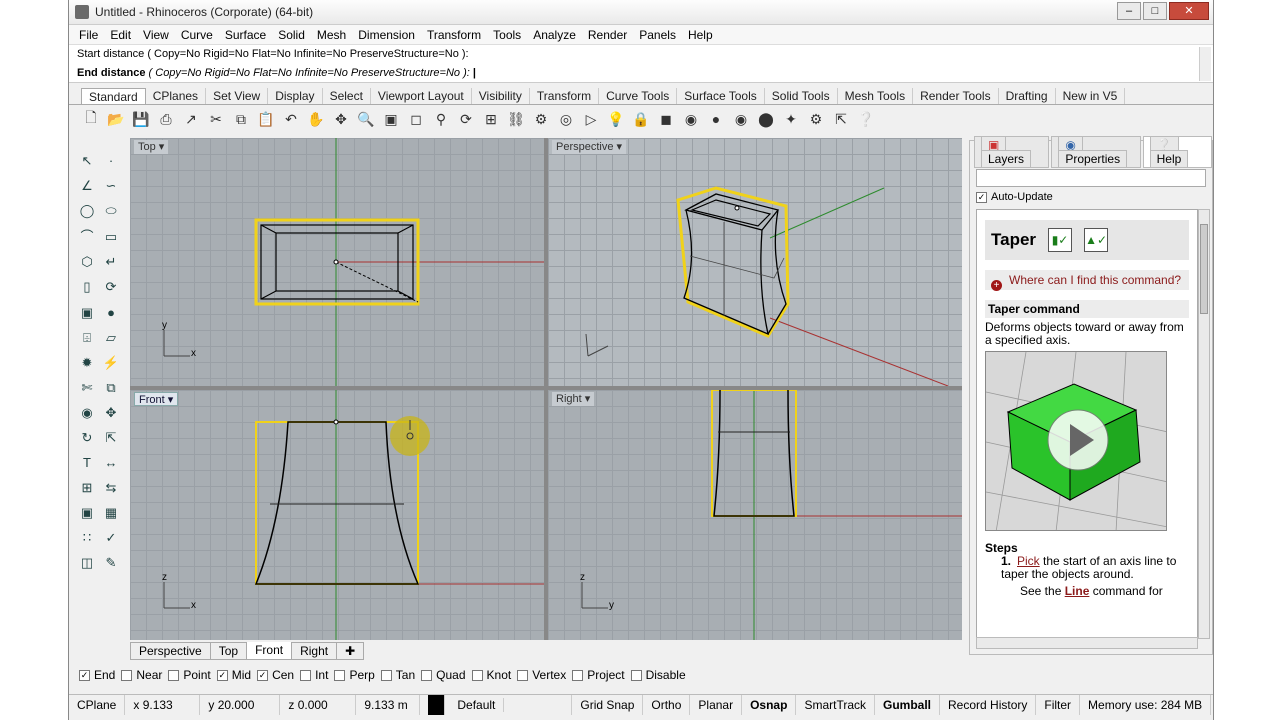  I want to click on mirror-icon: ⇆, so click(111, 488).